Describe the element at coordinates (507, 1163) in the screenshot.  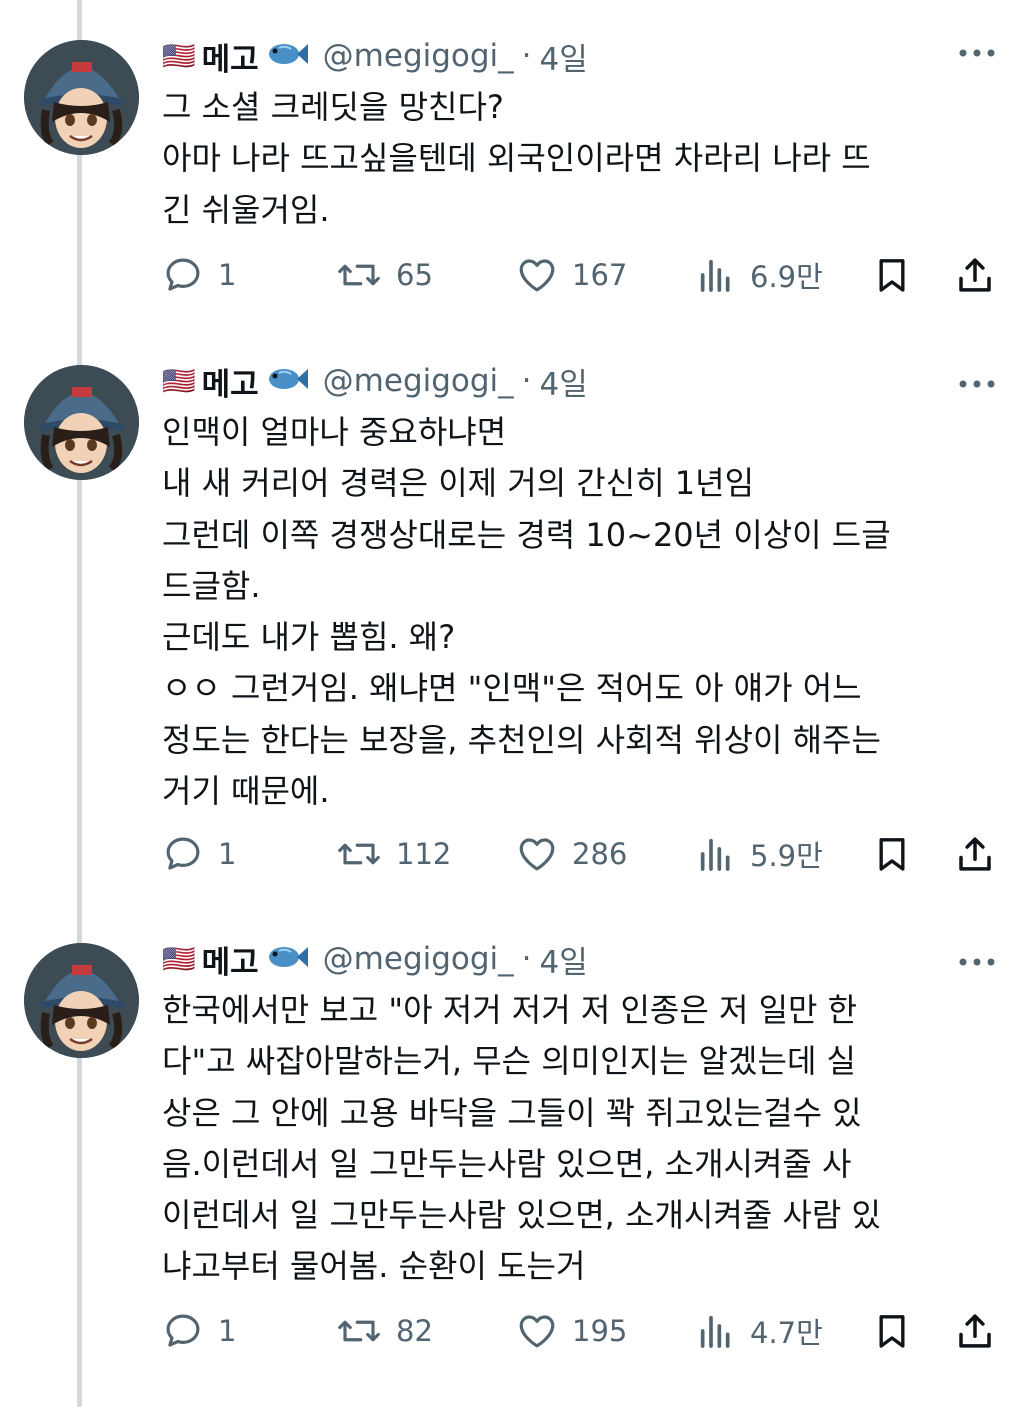
I see `text-line: 음.이런데서 일 그만두는사람 있으면, 소개시켜줄 사` at that location.